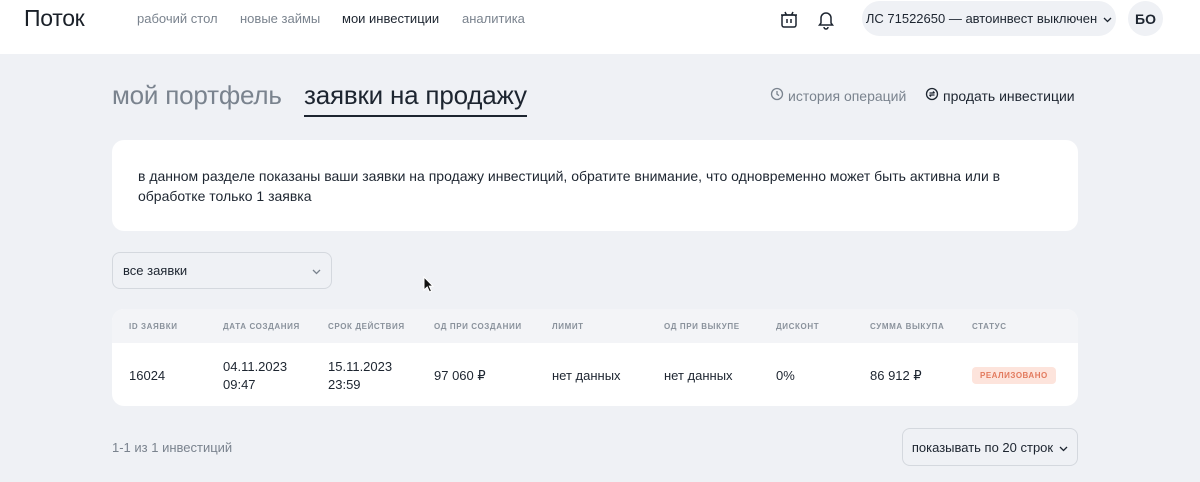 The width and height of the screenshot is (1200, 482). I want to click on exchange-icon, so click(932, 95).